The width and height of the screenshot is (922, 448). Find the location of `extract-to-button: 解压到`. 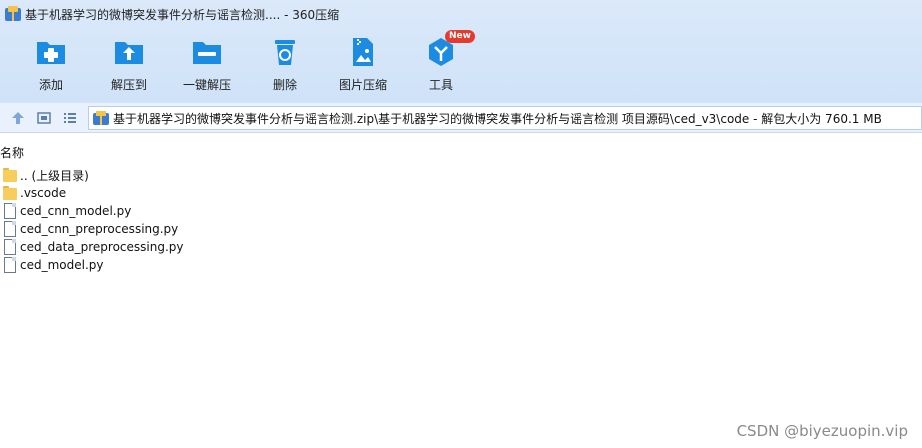

extract-to-button: 解压到 is located at coordinates (129, 64).